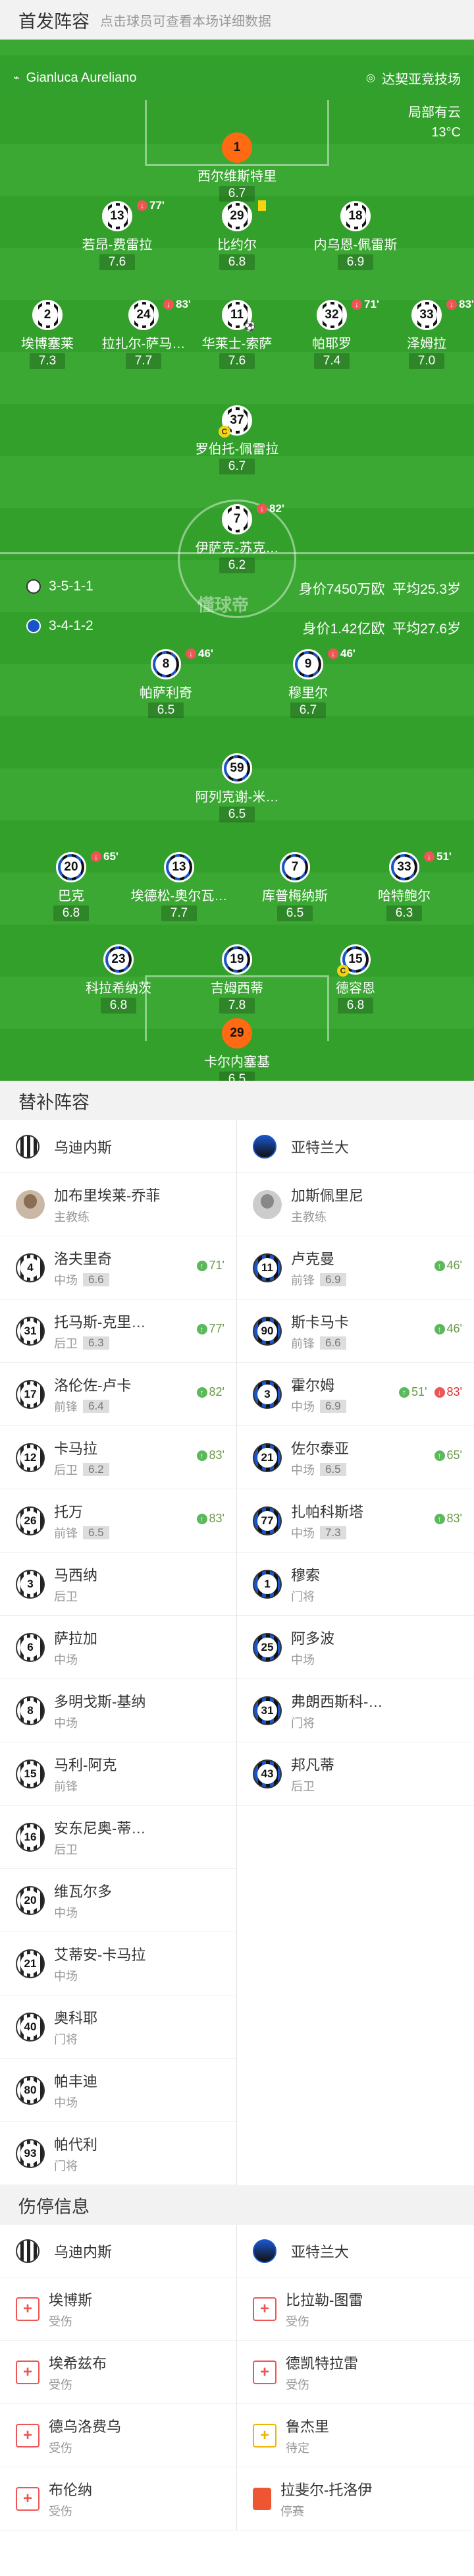 This screenshot has height=2576, width=474. What do you see at coordinates (237, 1062) in the screenshot?
I see `player-name: 卡尔内塞基` at bounding box center [237, 1062].